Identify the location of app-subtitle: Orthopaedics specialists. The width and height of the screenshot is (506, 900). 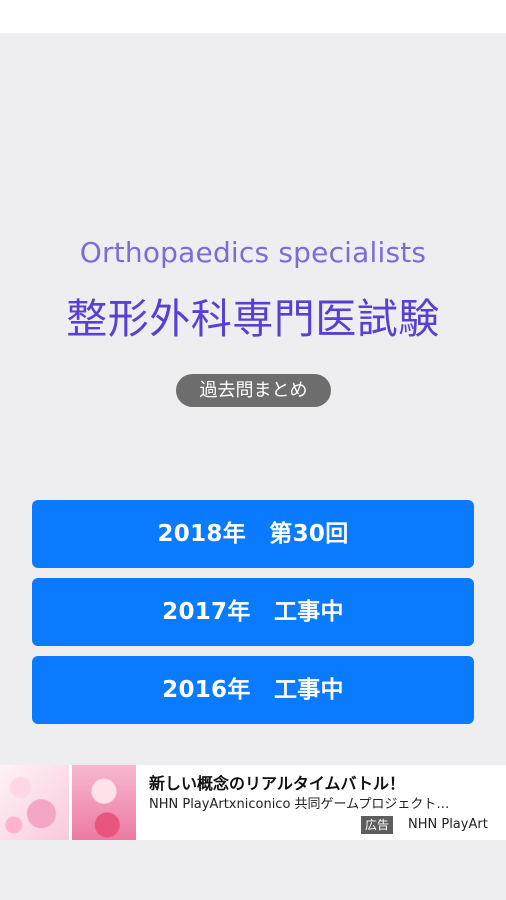
(253, 252).